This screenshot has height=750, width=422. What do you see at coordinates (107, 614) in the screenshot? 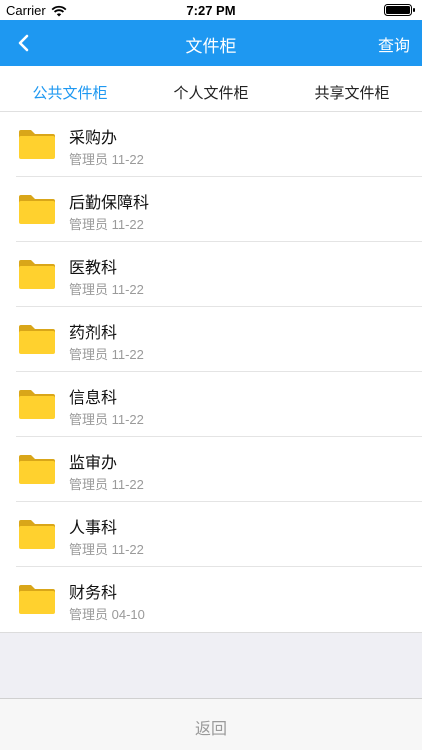
I see `folder-meta: 管理员 04-10` at bounding box center [107, 614].